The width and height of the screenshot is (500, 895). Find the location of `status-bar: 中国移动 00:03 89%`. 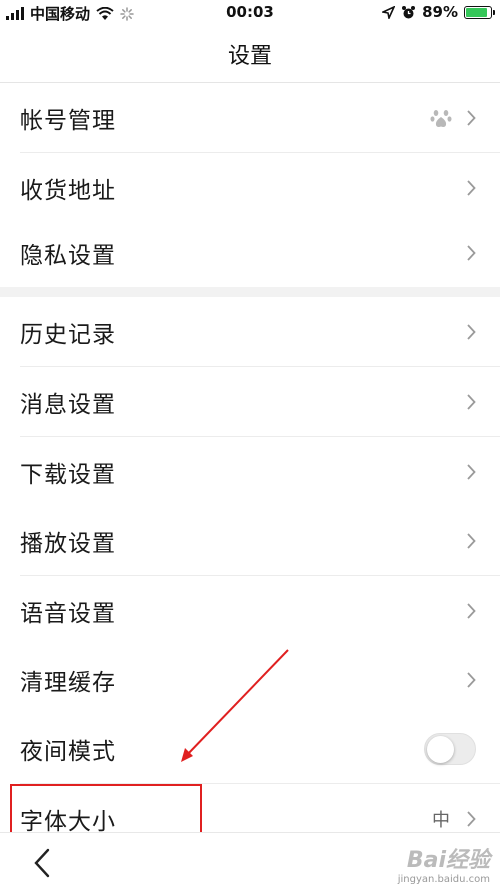

status-bar: 中国移动 00:03 89% is located at coordinates (250, 13).